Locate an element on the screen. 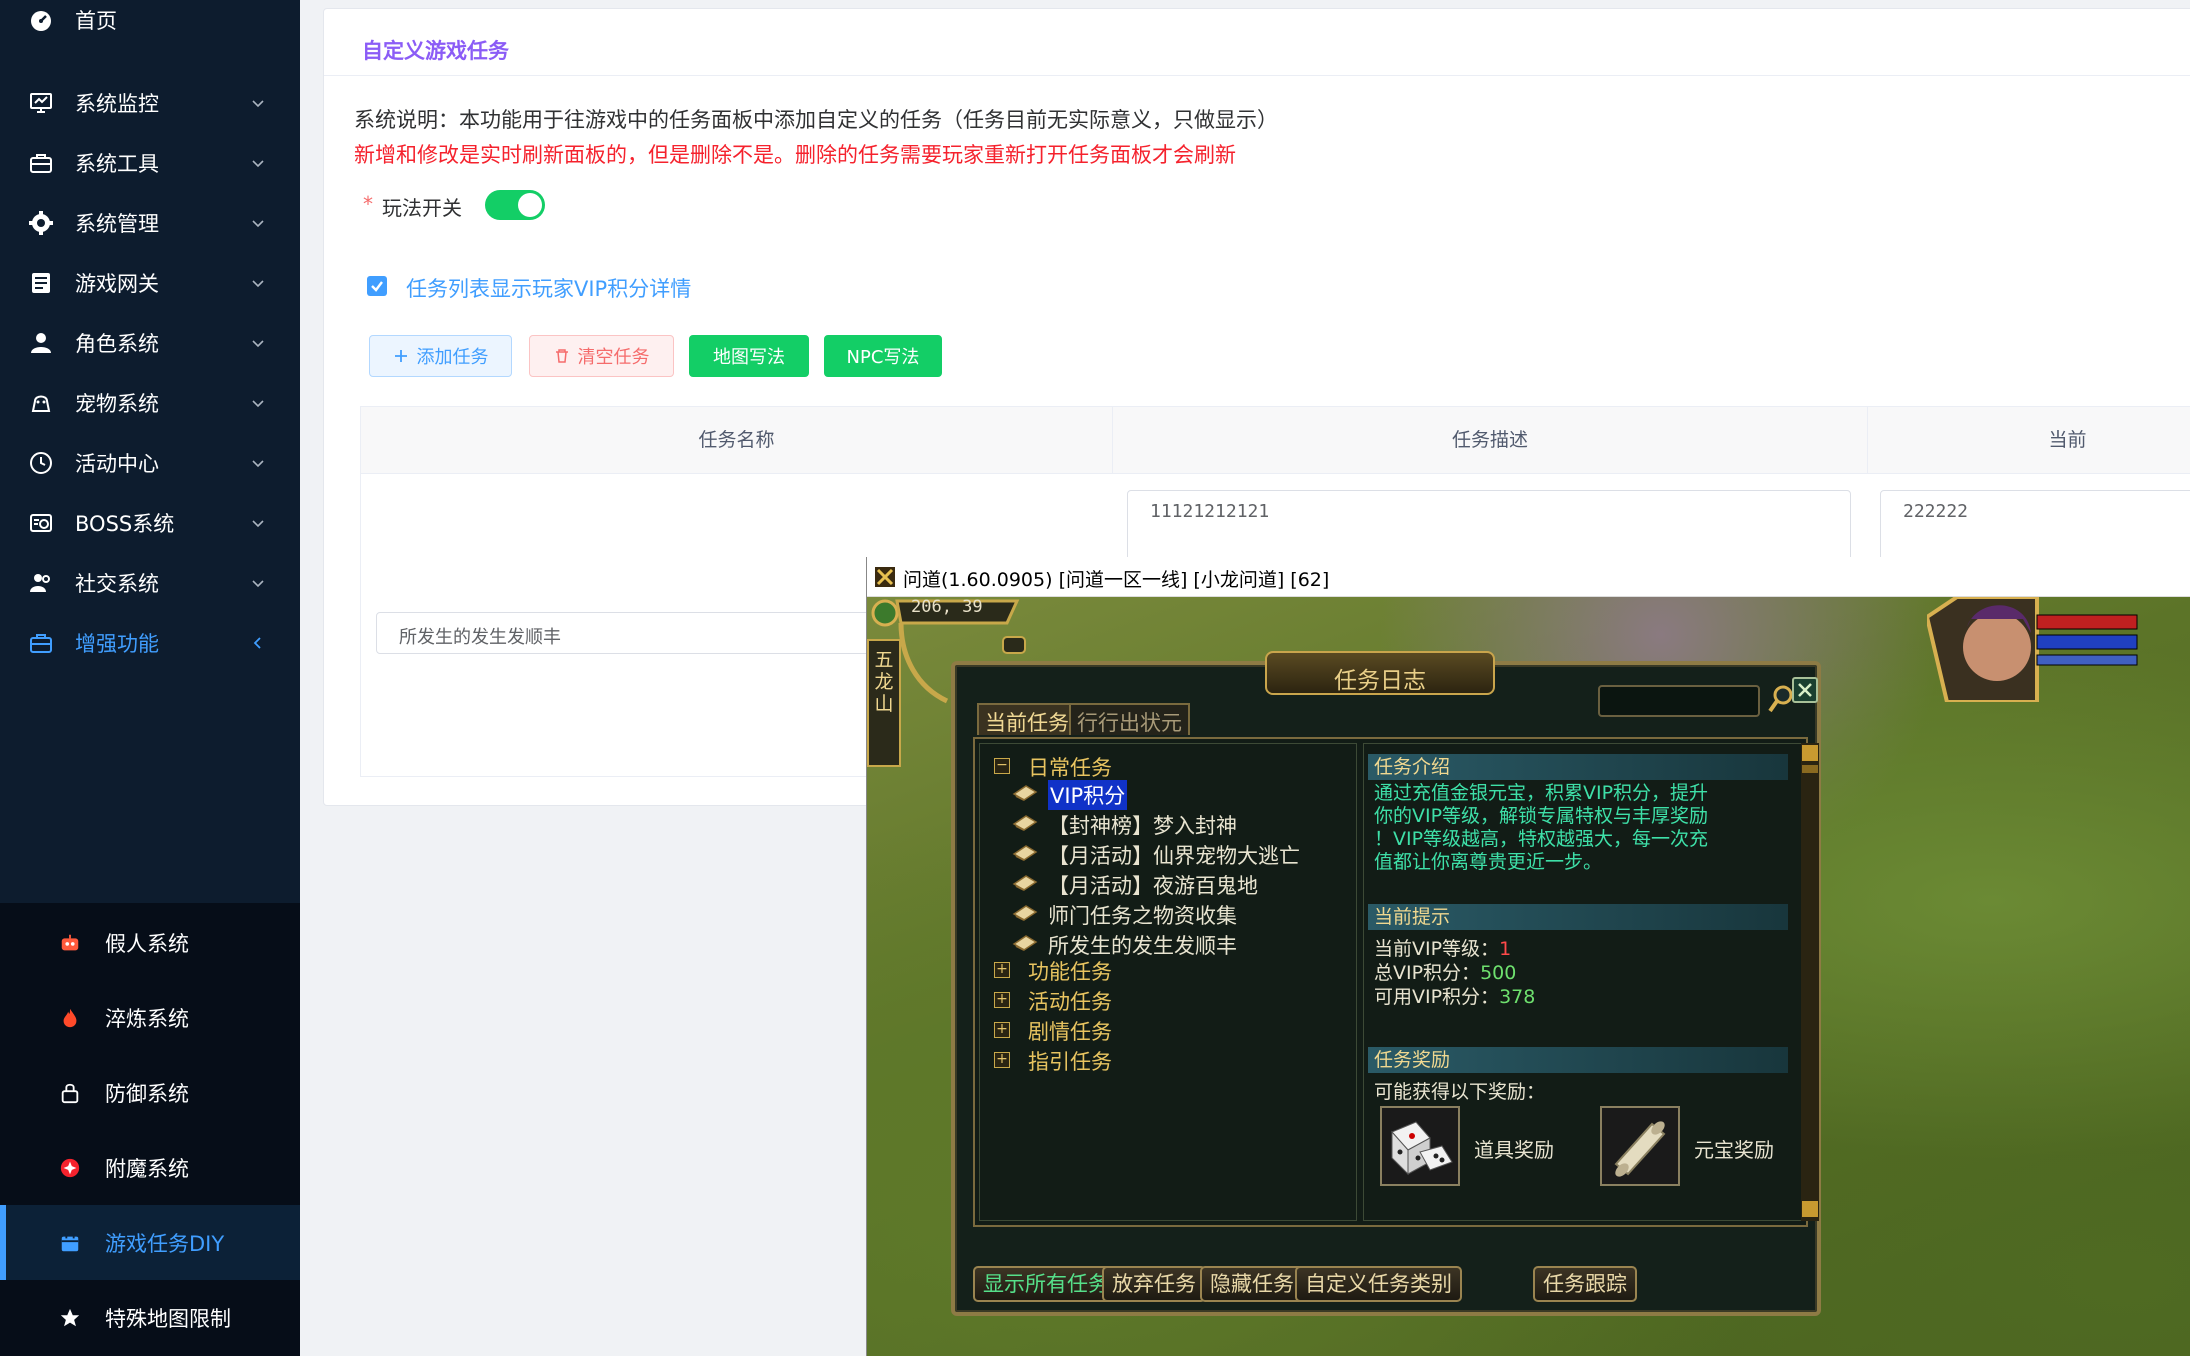 This screenshot has width=2190, height=1356. tab-current-quests: 当前任务 is located at coordinates (1027, 719).